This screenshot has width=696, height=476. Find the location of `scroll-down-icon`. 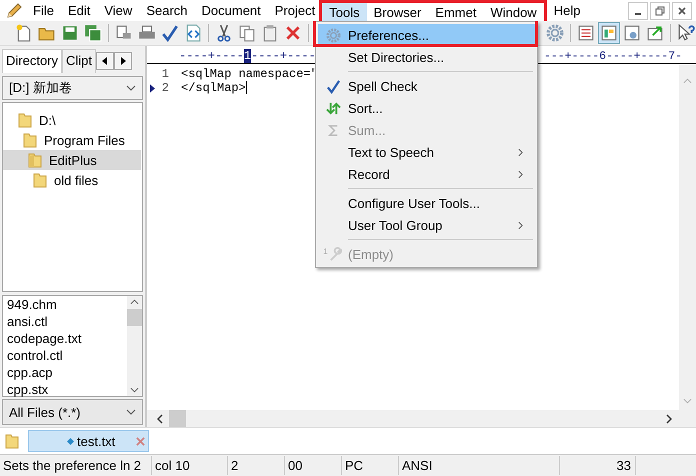

scroll-down-icon is located at coordinates (134, 390).